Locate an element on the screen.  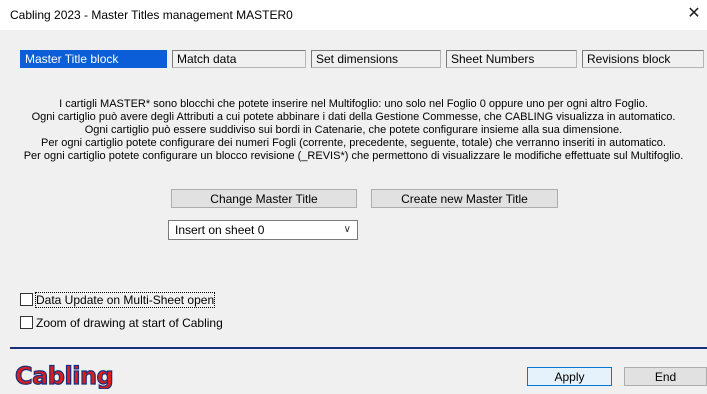
data-update-checkbox-row: Data Update on Multi-Sheet open is located at coordinates (118, 300).